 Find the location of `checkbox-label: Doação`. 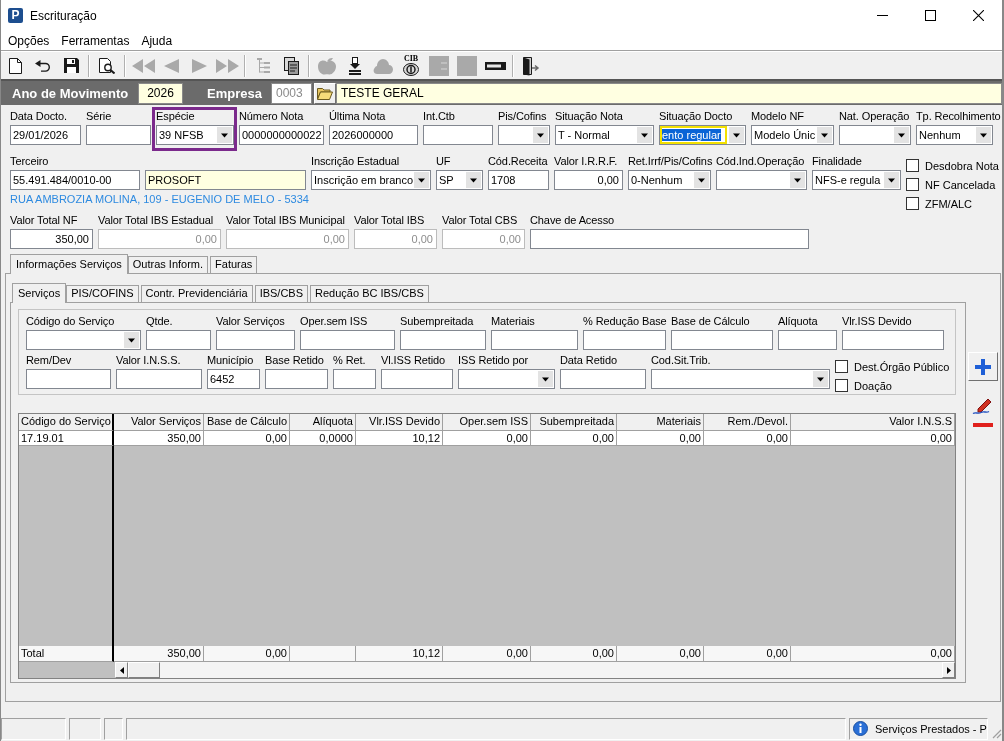

checkbox-label: Doação is located at coordinates (873, 385).